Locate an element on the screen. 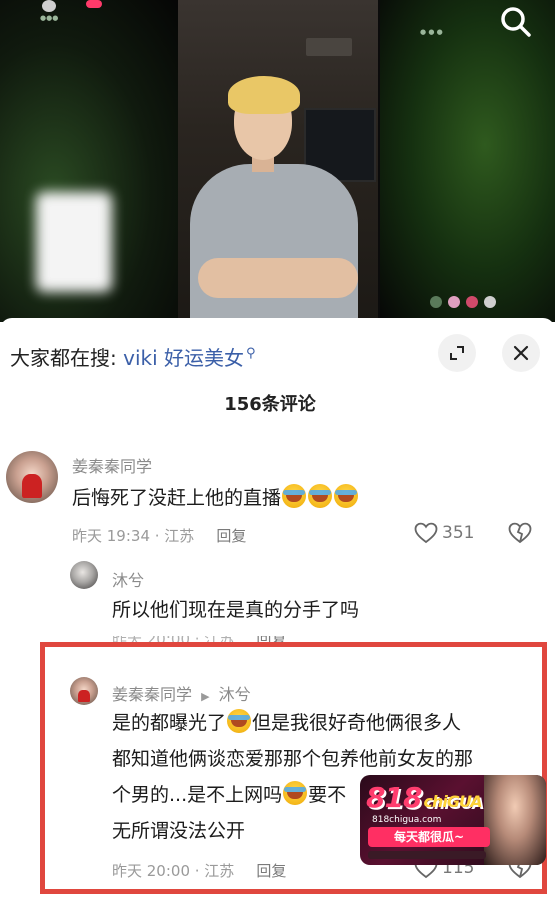 The height and width of the screenshot is (903, 555). watermark-badge: 818 chiGUA 818chigua.com 每天都很瓜~ is located at coordinates (453, 820).